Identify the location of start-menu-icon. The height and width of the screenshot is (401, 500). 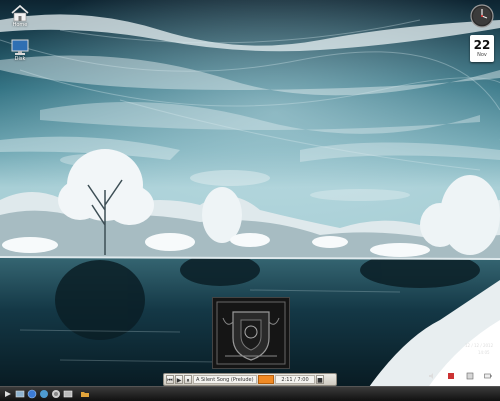
(8, 394).